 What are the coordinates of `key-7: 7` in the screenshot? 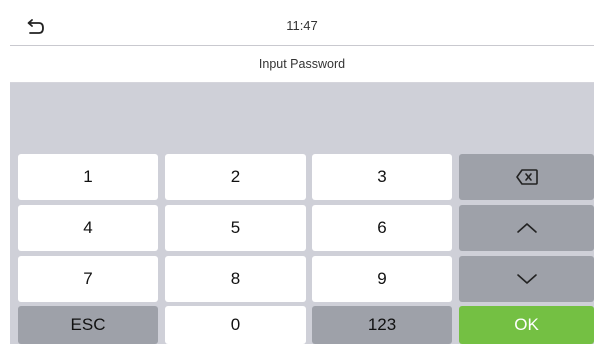 It's located at (88, 279).